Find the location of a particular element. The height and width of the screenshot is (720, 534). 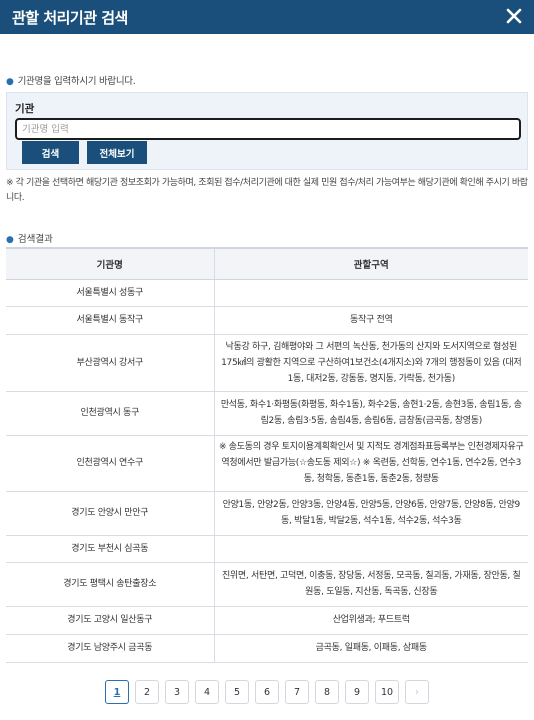

jurisdiction-area: 동작구 전역 is located at coordinates (370, 320).